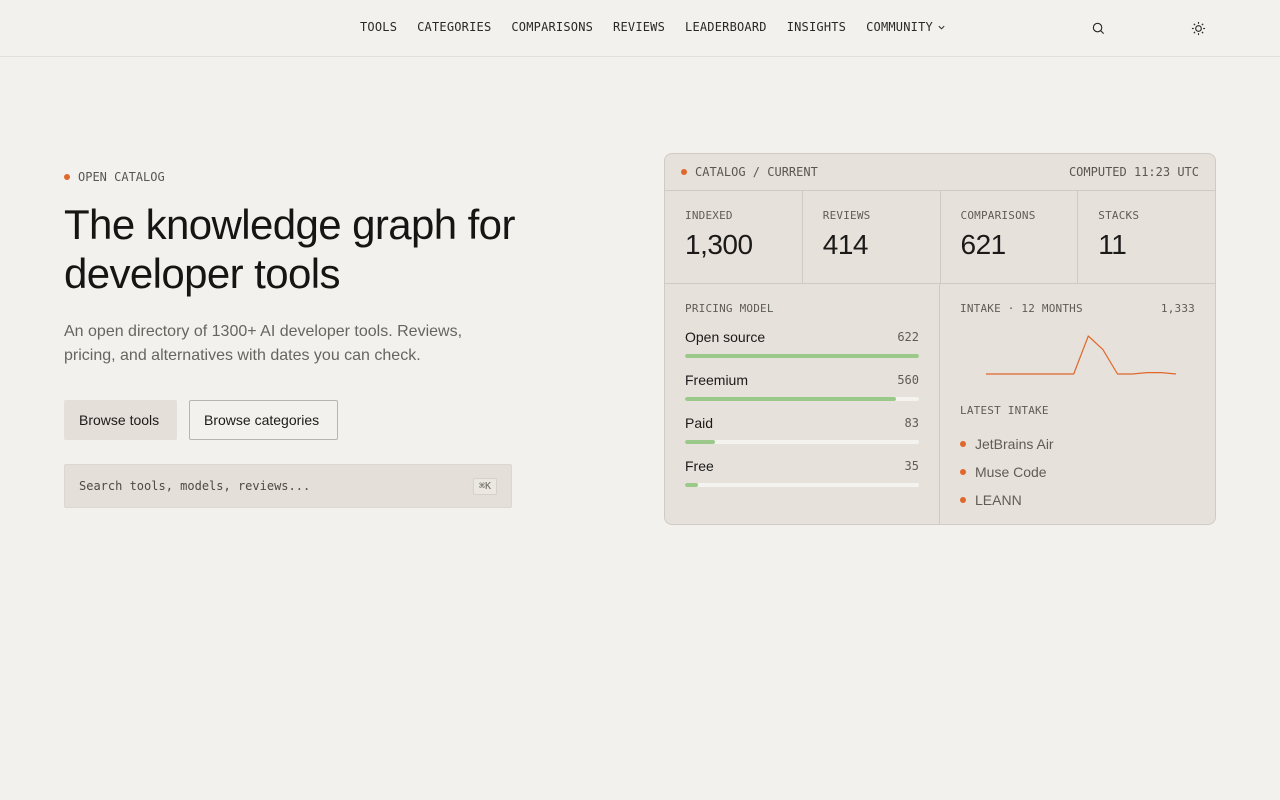 This screenshot has width=1280, height=800. Describe the element at coordinates (1112, 244) in the screenshot. I see `stat-value: 11` at that location.